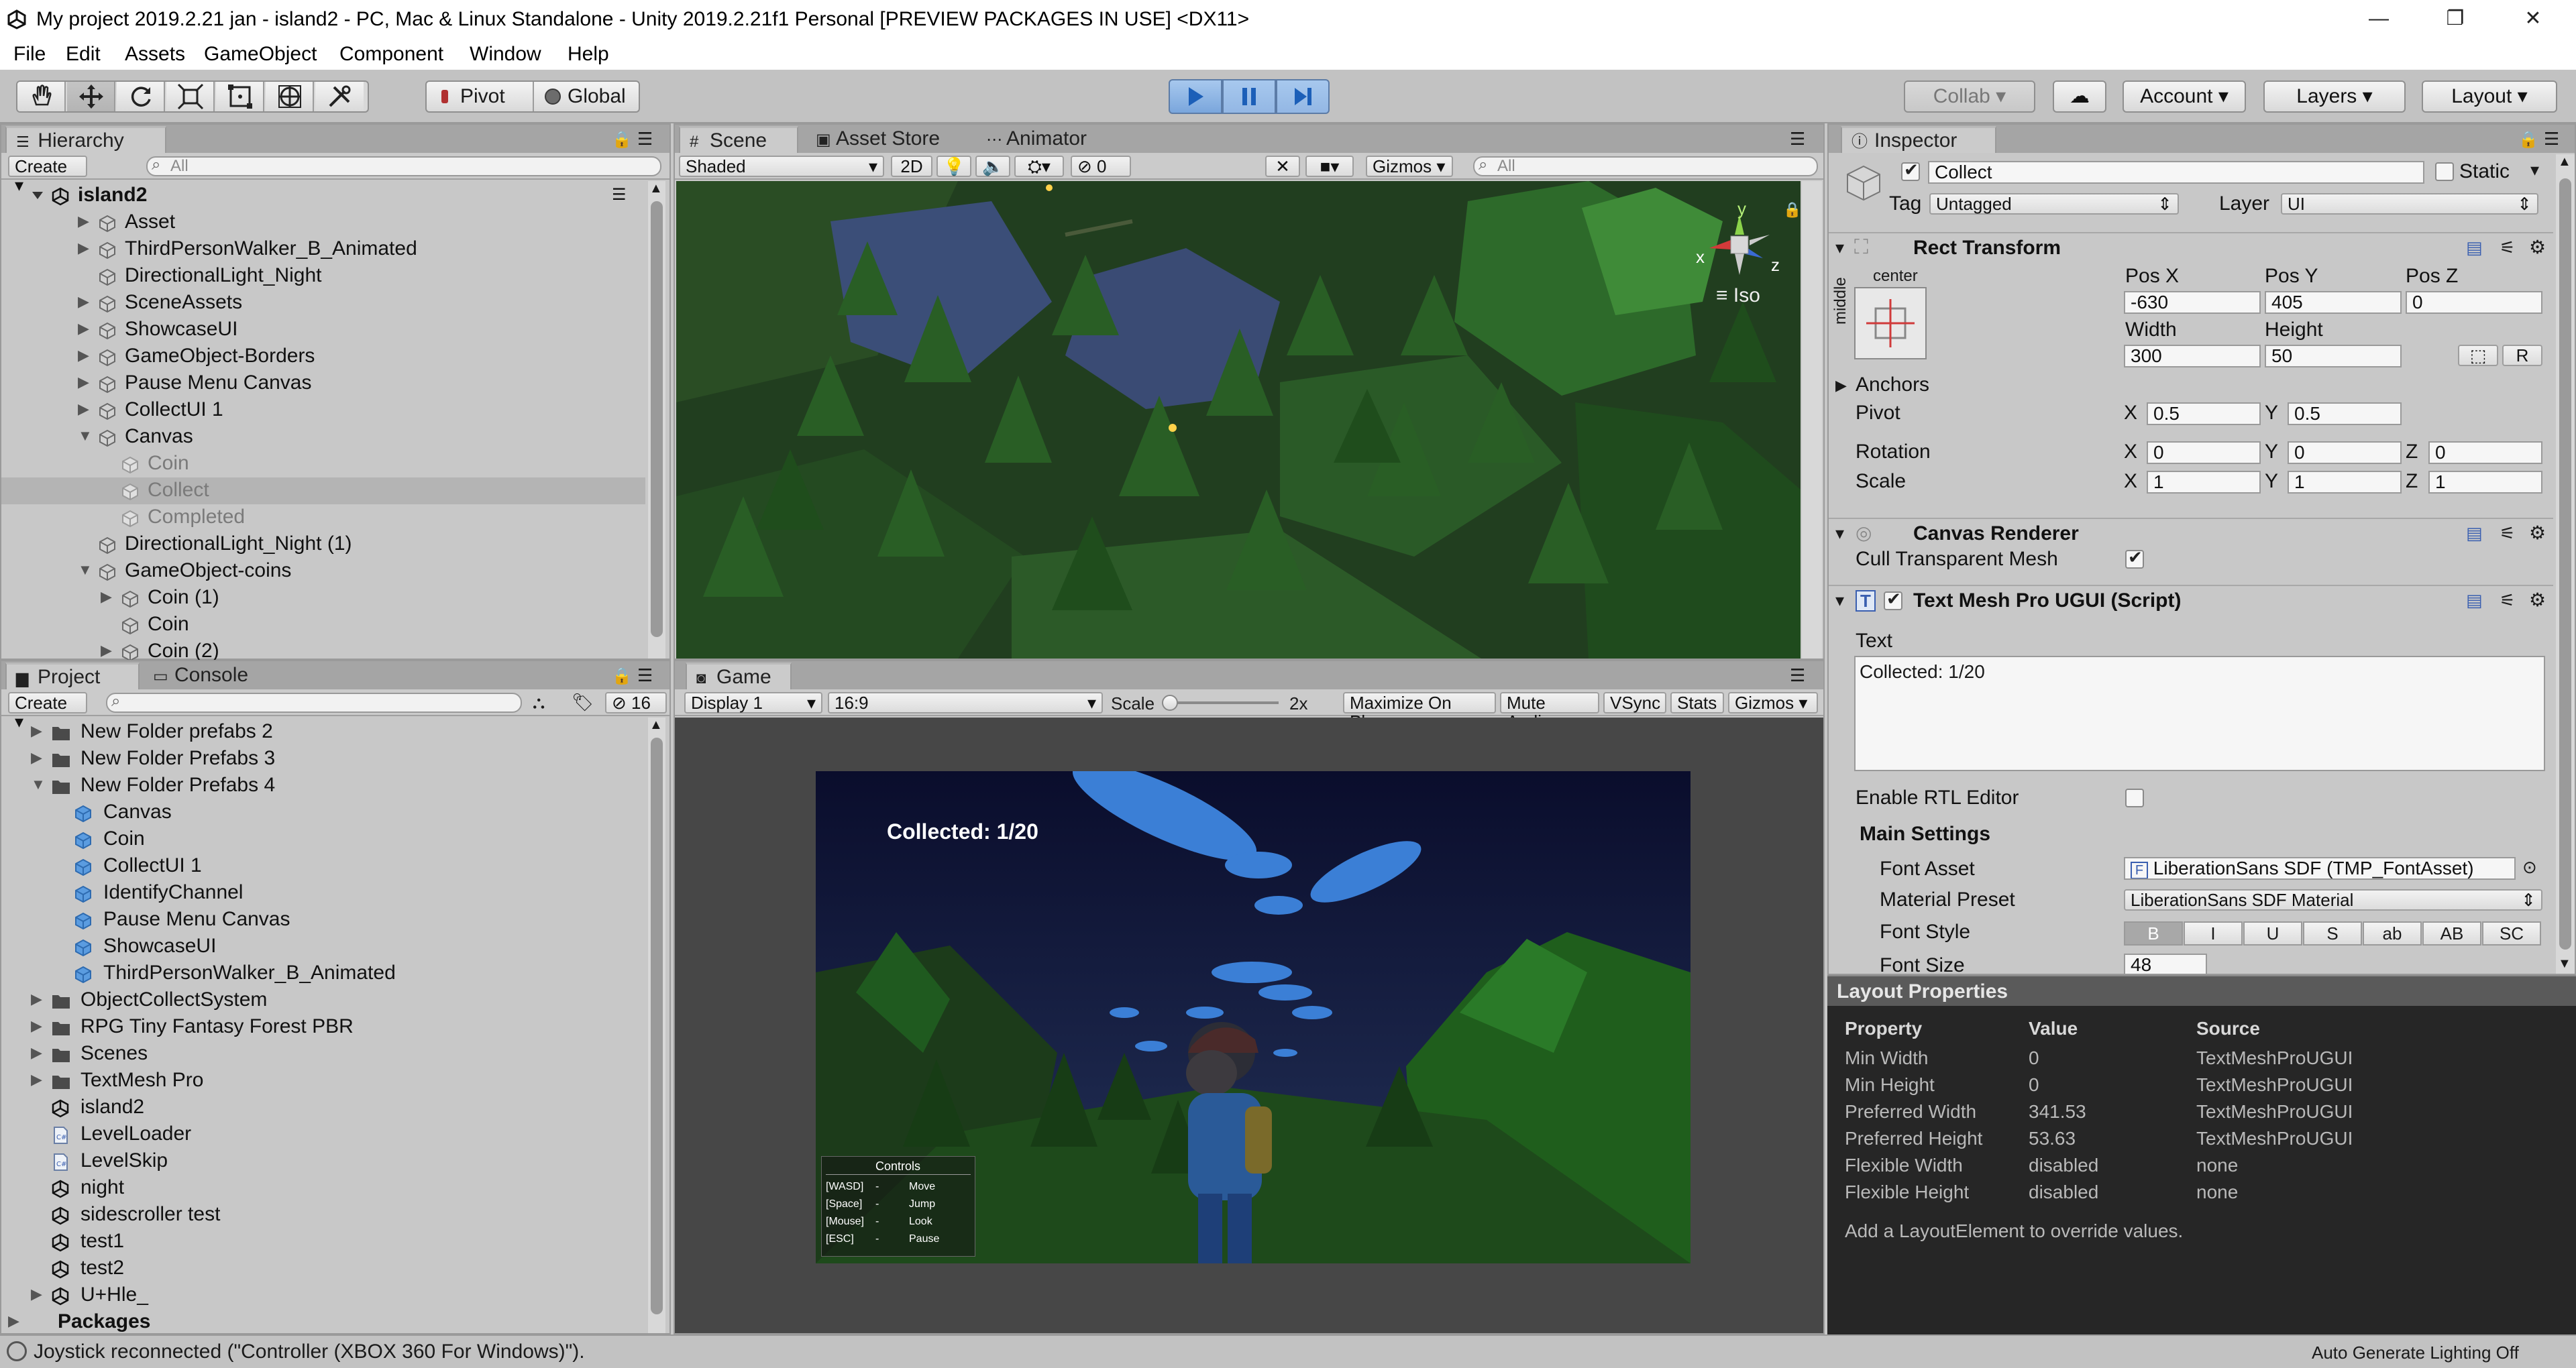 The width and height of the screenshot is (2576, 1368). Describe the element at coordinates (323, 1081) in the screenshot. I see `project-item: ▶ TextMesh Pro` at that location.